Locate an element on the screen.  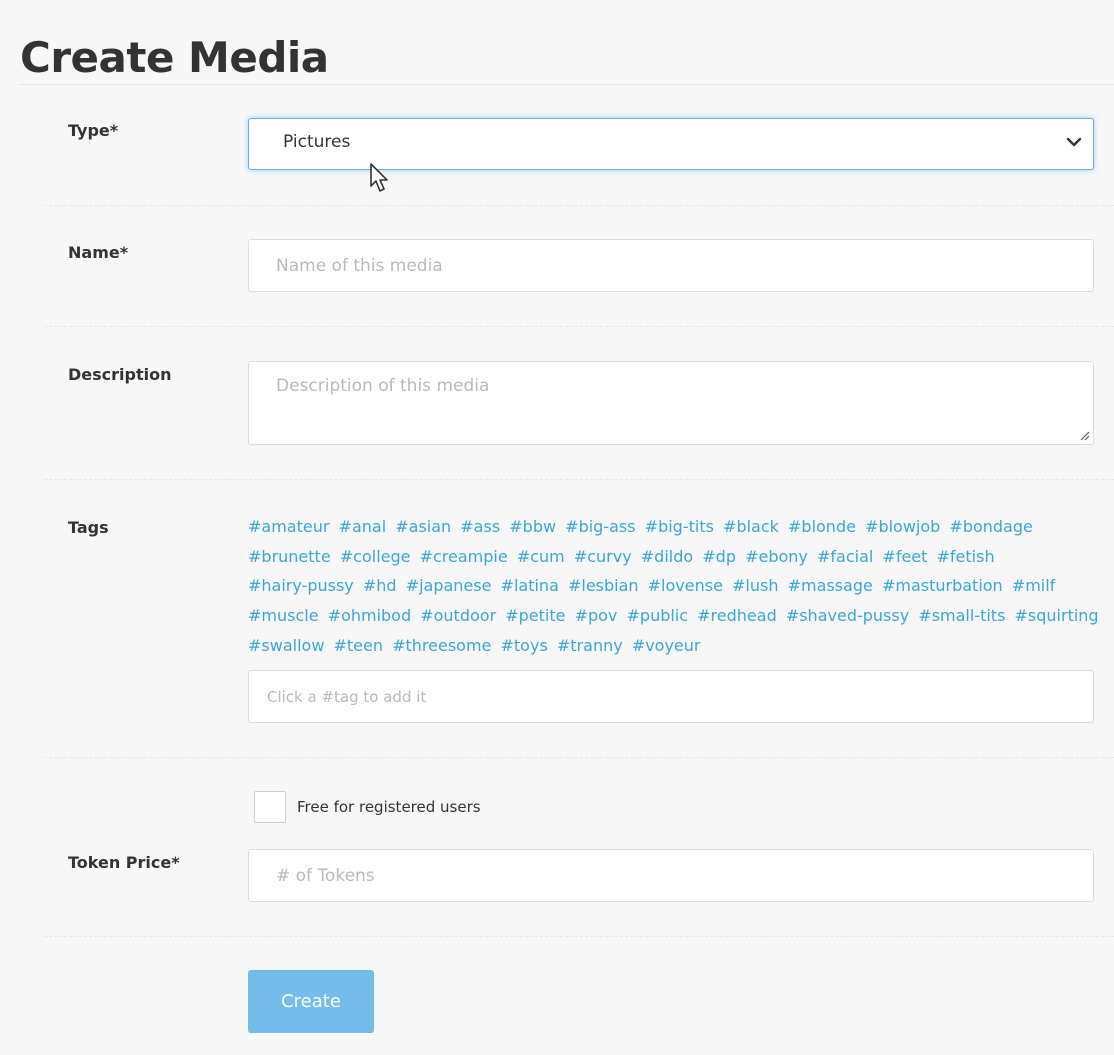
tag-link: #lovense is located at coordinates (685, 585).